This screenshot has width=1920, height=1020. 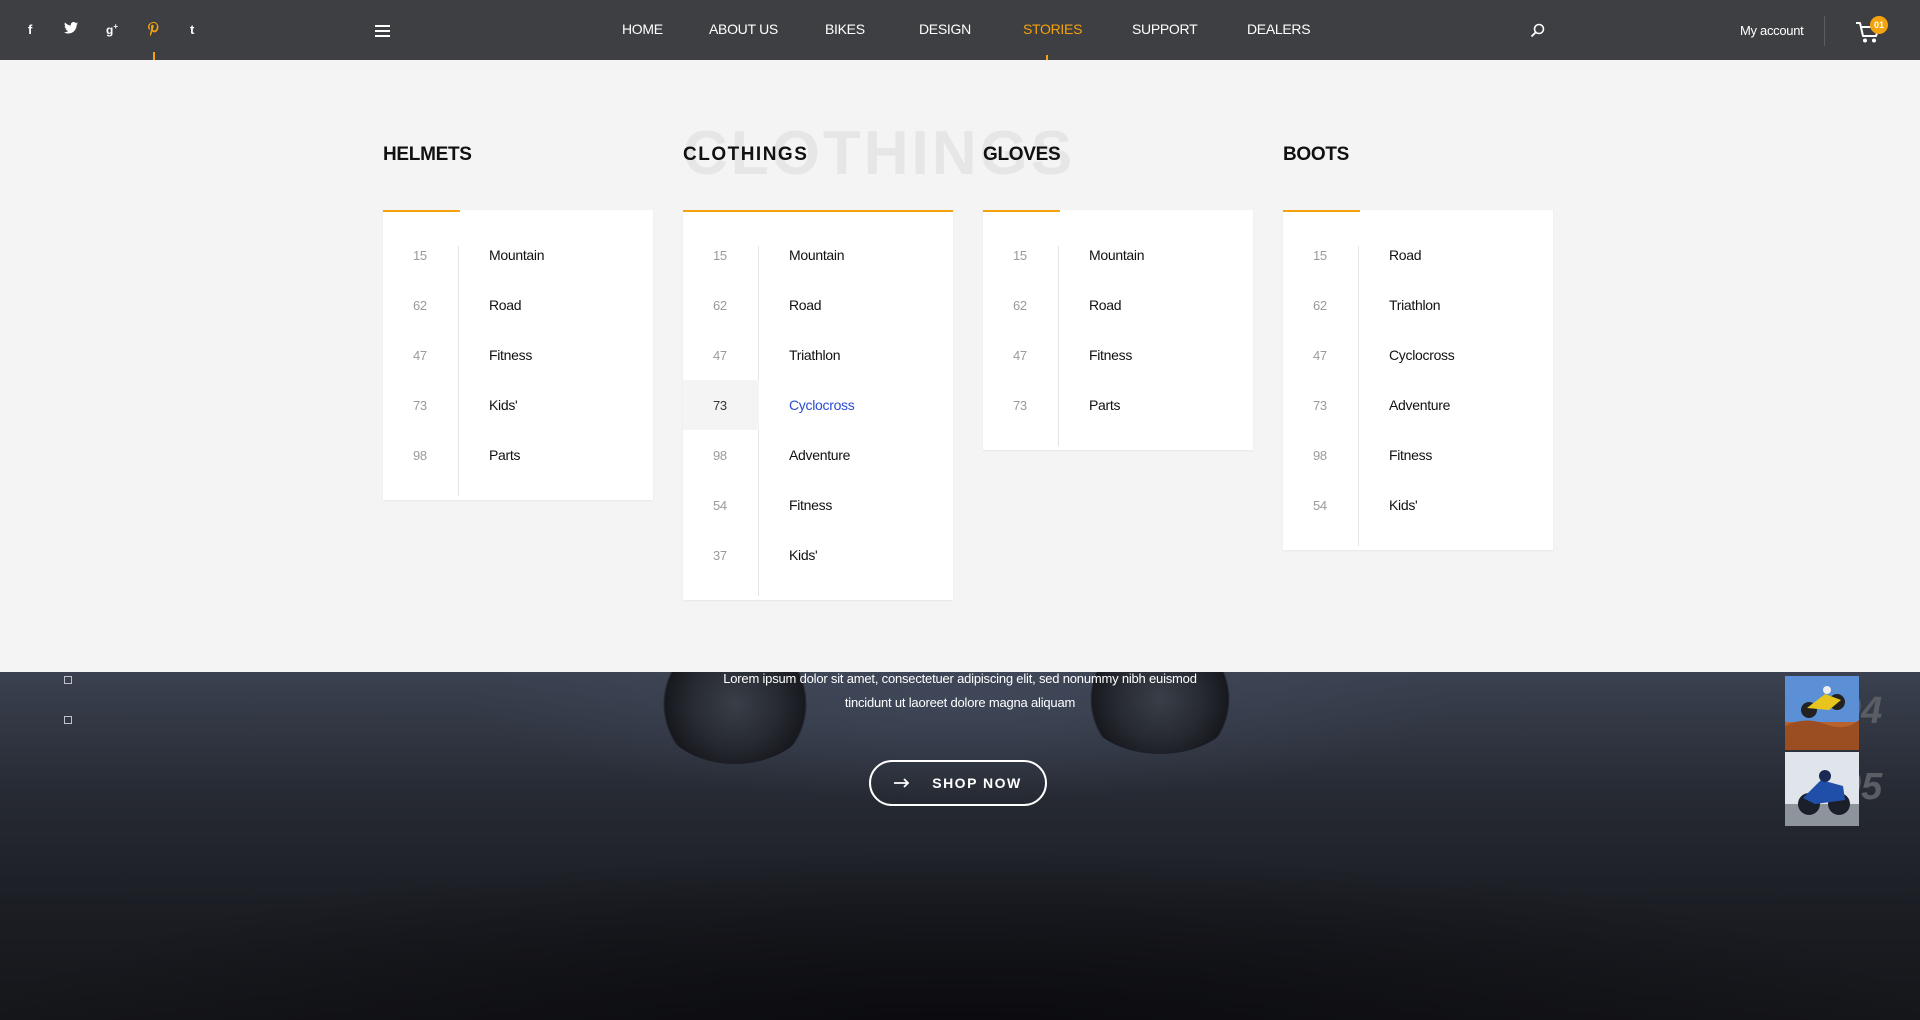 I want to click on search-icon, so click(x=1537, y=33).